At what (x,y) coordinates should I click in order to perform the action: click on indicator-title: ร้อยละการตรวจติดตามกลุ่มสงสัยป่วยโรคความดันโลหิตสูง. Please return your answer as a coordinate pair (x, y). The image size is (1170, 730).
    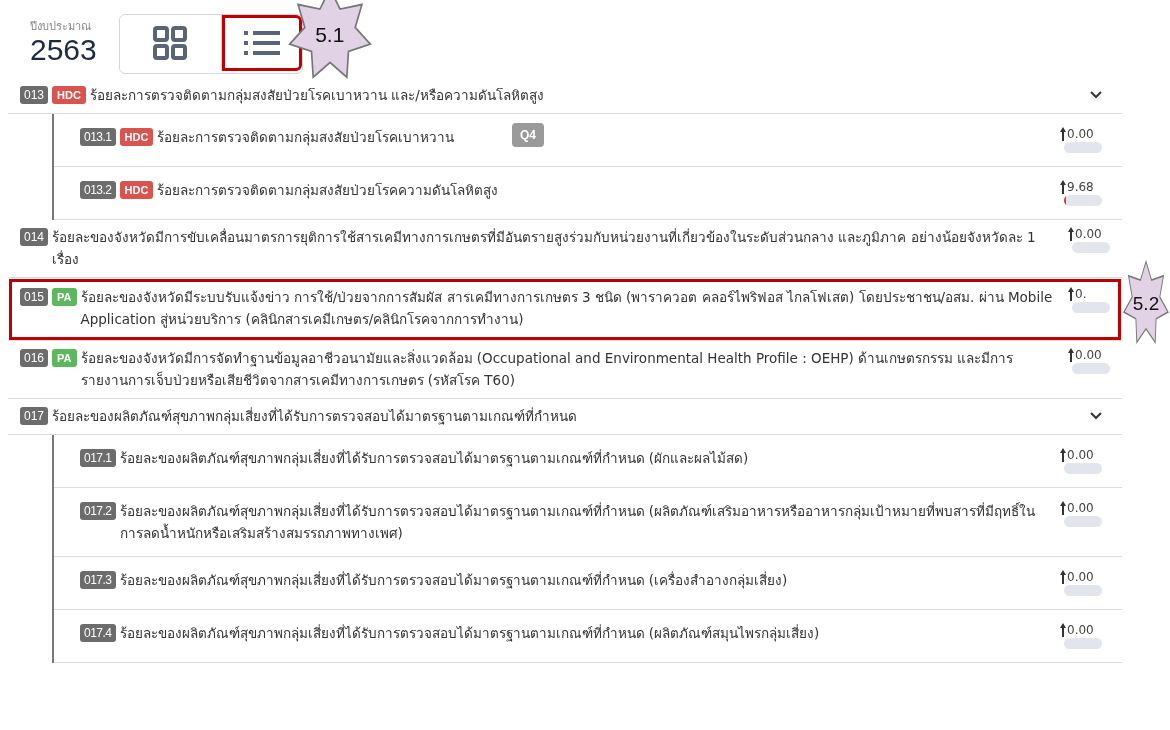
    Looking at the image, I should click on (328, 191).